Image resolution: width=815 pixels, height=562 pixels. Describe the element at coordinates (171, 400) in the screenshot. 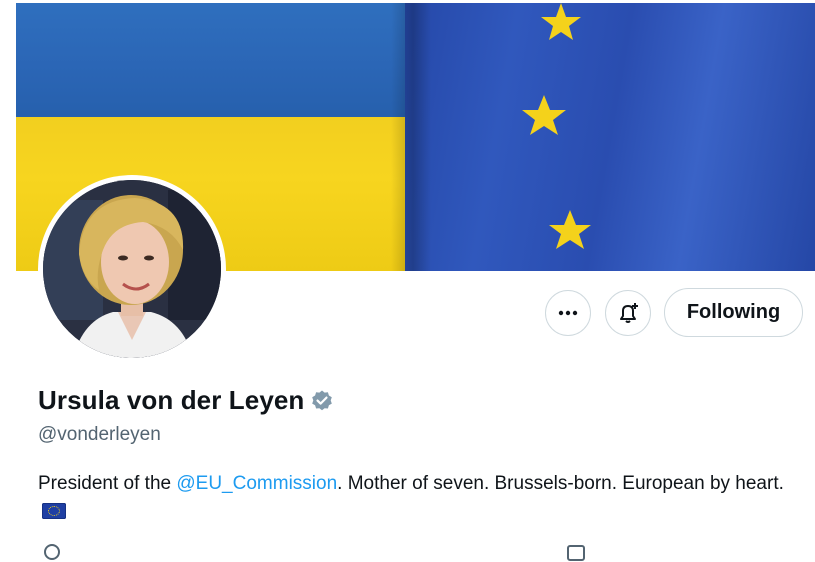

I see `display-name: Ursula von der Leyen` at that location.